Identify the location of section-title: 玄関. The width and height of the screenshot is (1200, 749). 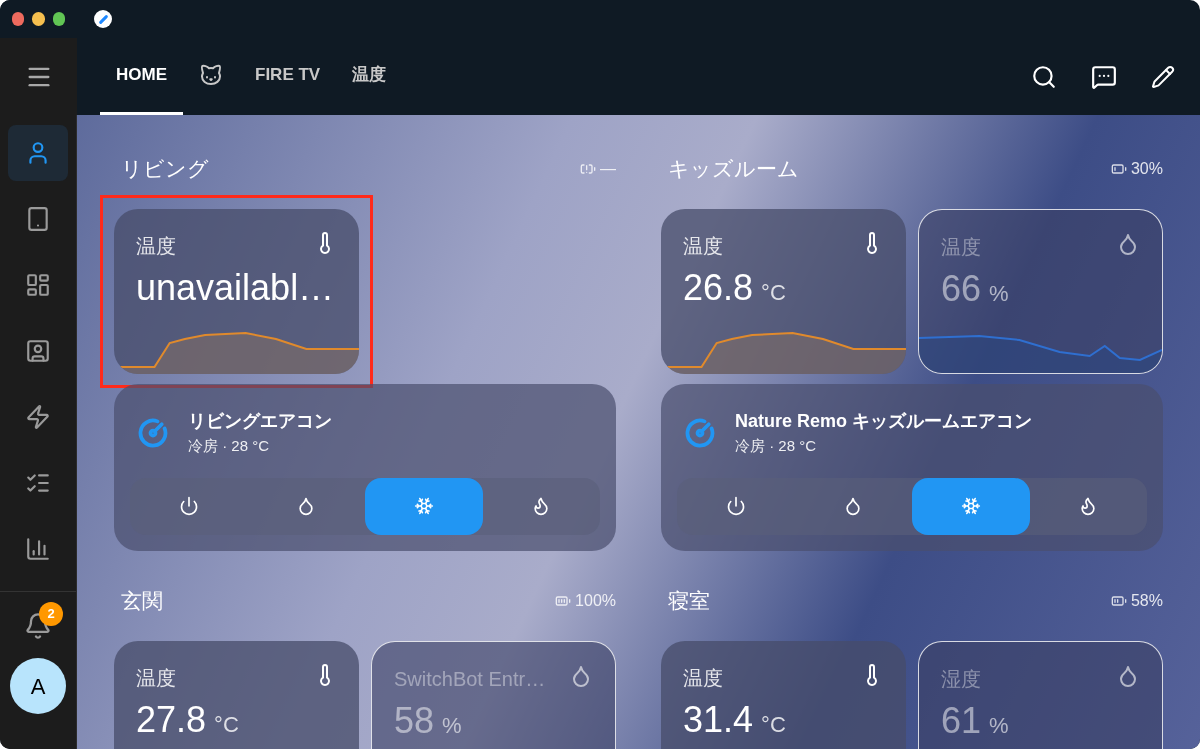
(142, 600).